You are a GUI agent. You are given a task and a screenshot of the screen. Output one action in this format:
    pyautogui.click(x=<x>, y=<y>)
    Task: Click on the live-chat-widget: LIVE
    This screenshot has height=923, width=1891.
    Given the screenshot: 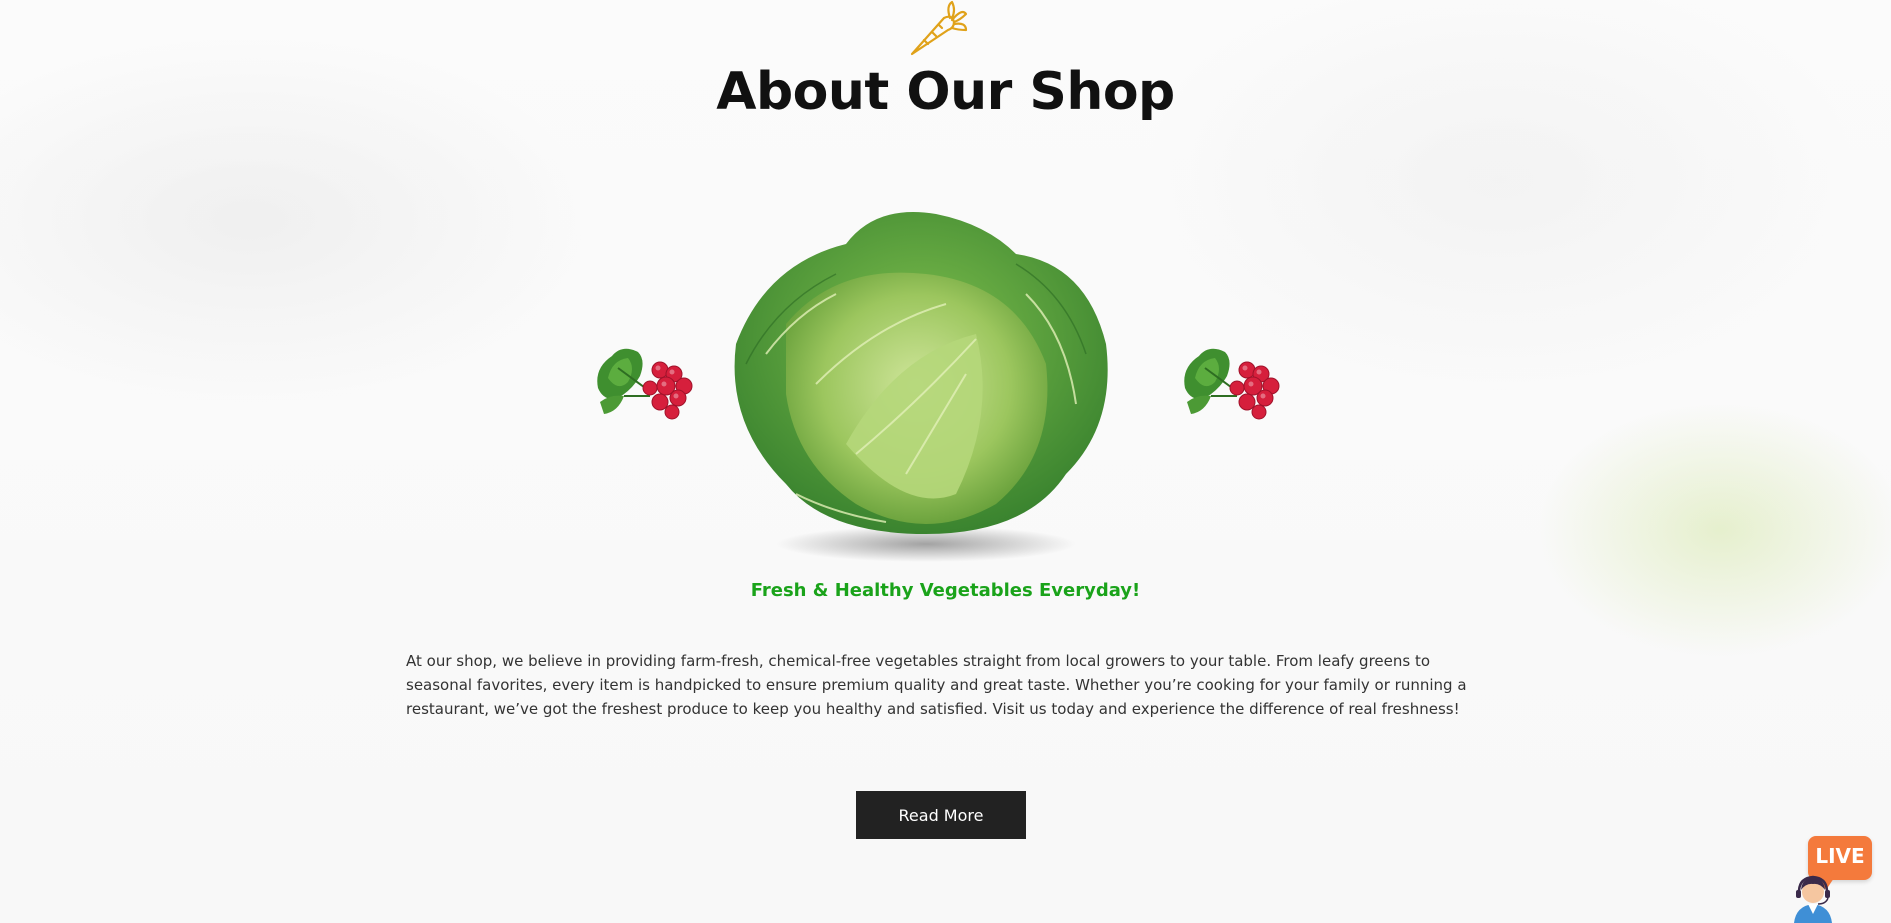 What is the action you would take?
    pyautogui.click(x=1832, y=878)
    